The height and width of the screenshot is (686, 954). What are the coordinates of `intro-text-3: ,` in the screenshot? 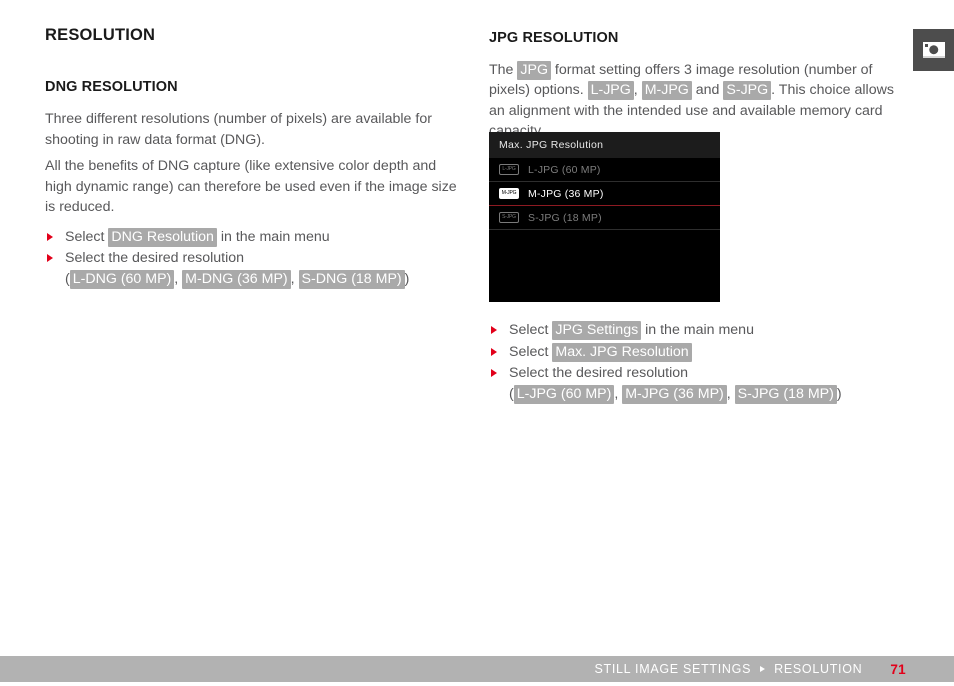 It's located at (637, 90).